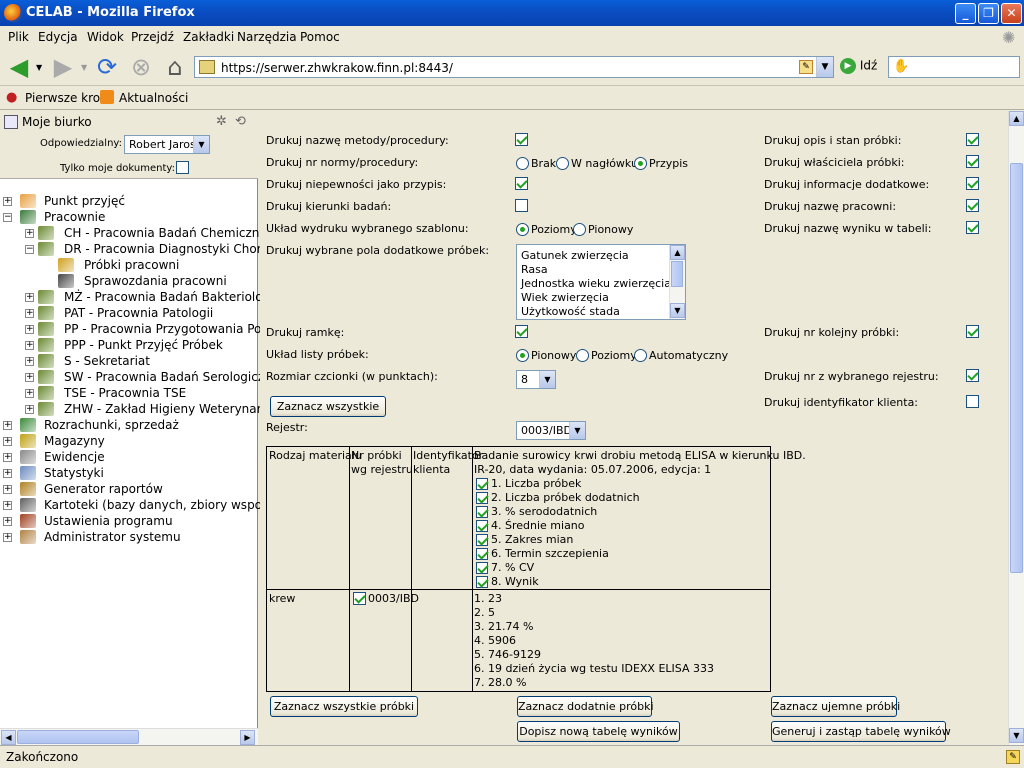  What do you see at coordinates (806, 67) in the screenshot?
I see `page-feed-icon: ✎` at bounding box center [806, 67].